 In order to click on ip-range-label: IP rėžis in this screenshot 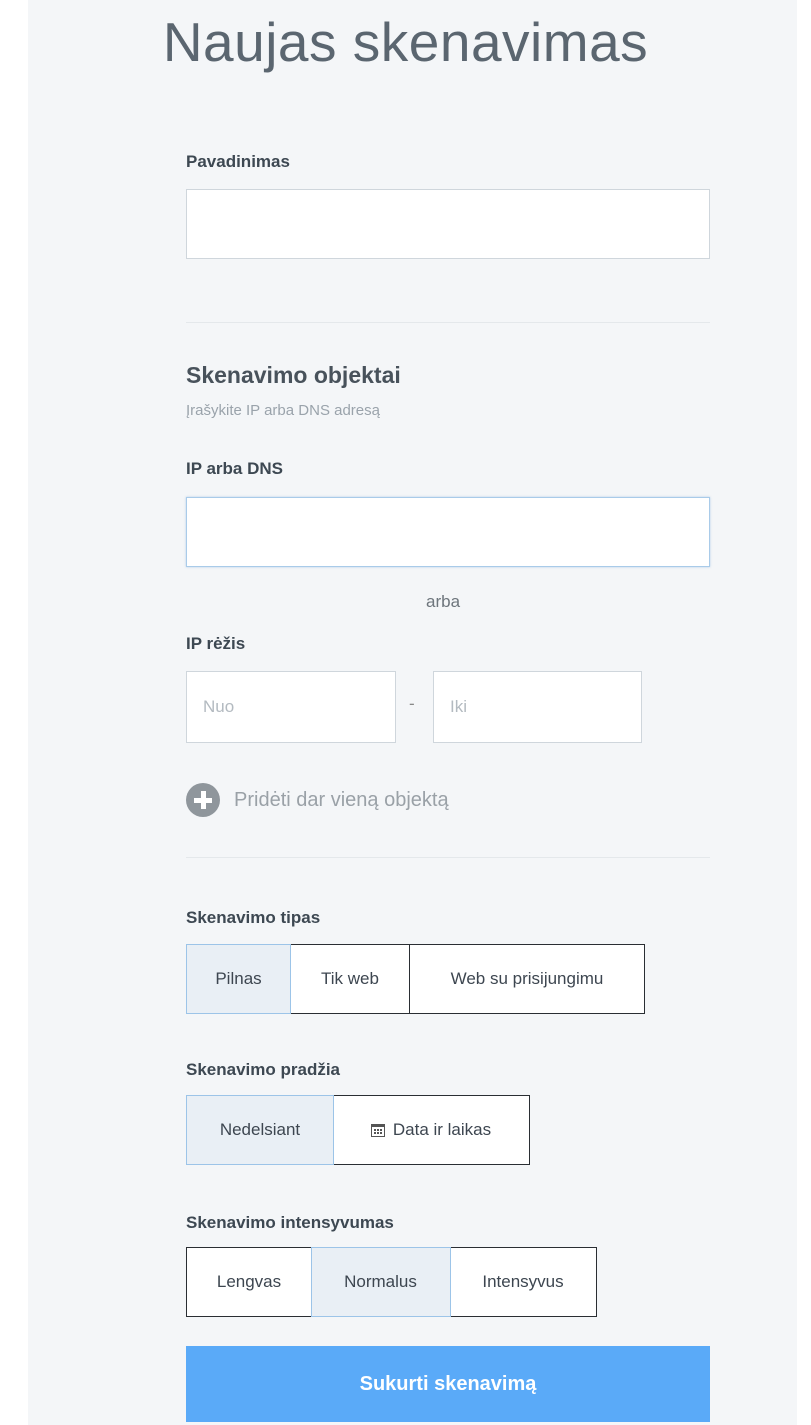, I will do `click(216, 643)`.